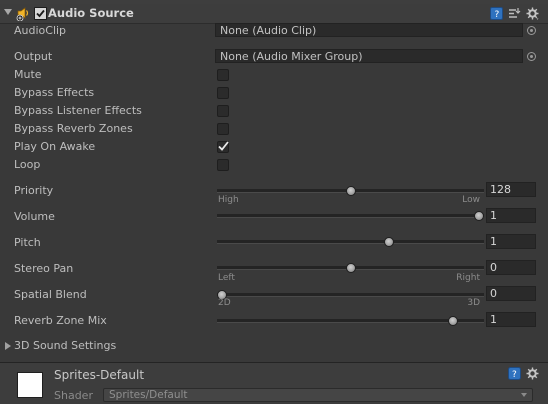 This screenshot has width=548, height=404. What do you see at coordinates (350, 216) in the screenshot?
I see `volume-slider-track` at bounding box center [350, 216].